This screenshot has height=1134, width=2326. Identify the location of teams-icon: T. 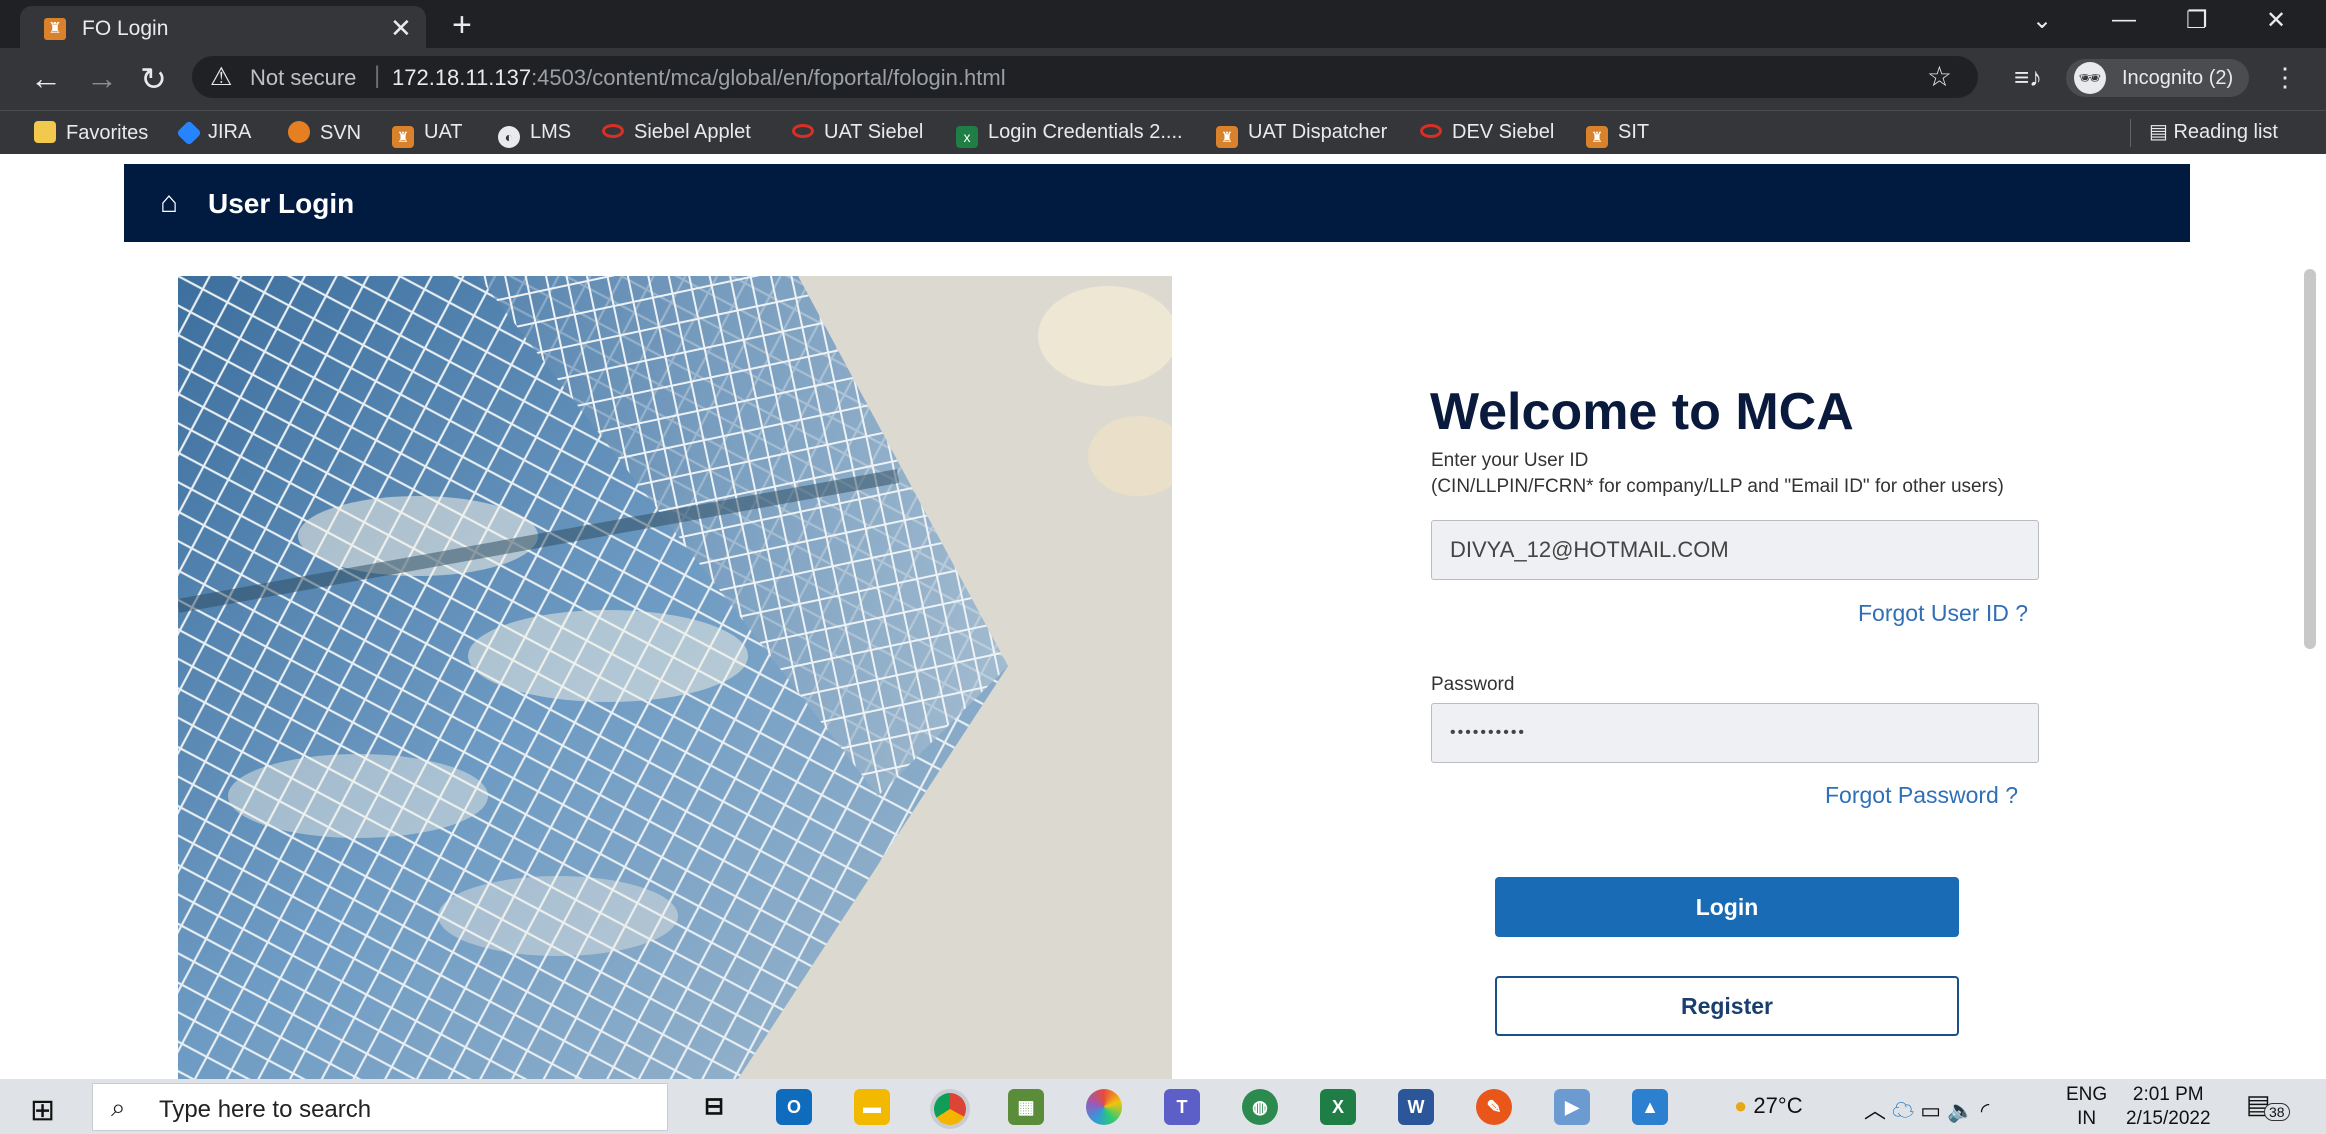
(1182, 1107).